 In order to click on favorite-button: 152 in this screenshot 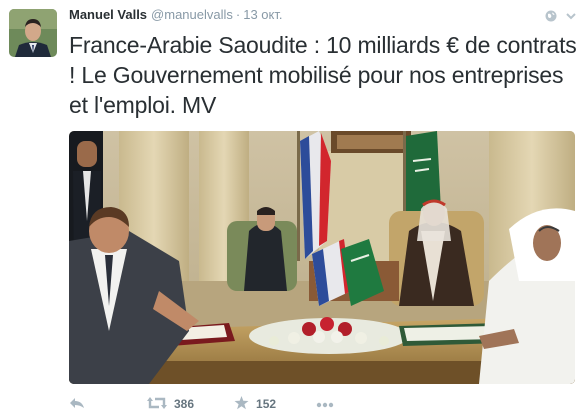, I will do `click(255, 404)`.